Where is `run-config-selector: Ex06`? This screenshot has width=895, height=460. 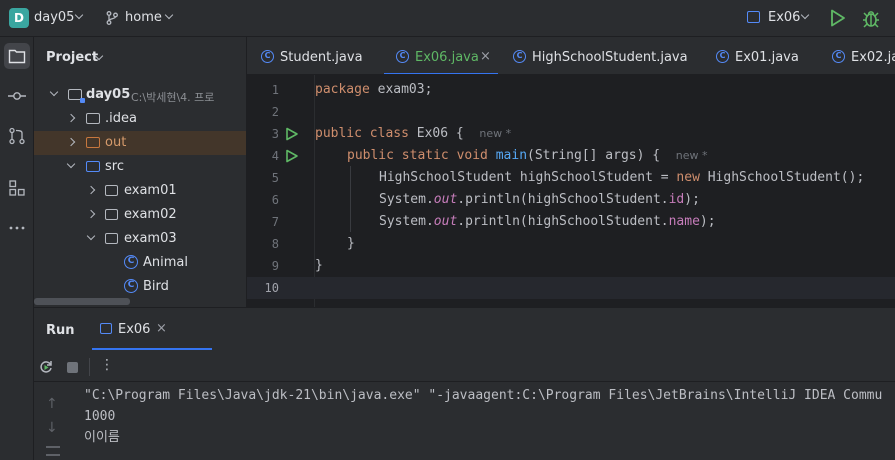 run-config-selector: Ex06 is located at coordinates (784, 17).